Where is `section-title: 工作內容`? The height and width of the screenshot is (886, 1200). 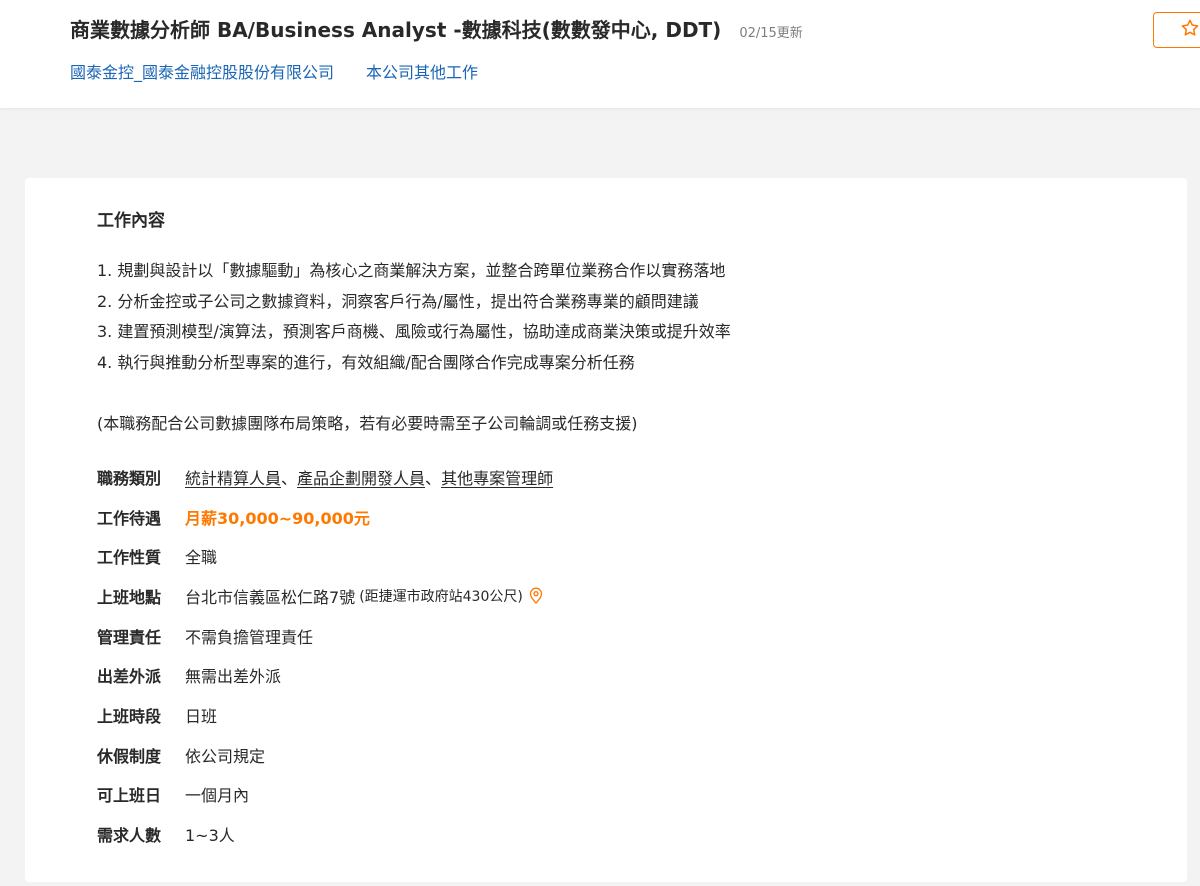
section-title: 工作內容 is located at coordinates (131, 221).